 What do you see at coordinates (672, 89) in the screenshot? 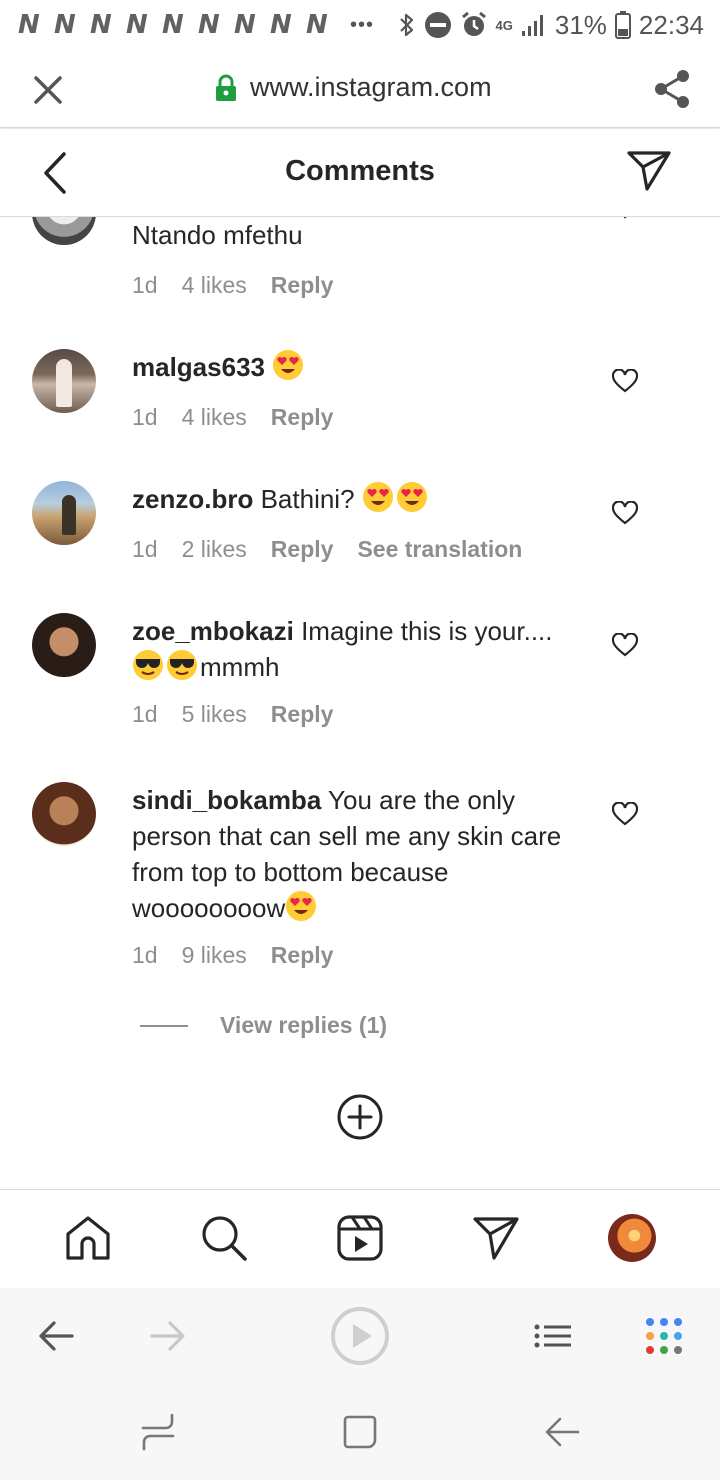
I see `share-icon` at bounding box center [672, 89].